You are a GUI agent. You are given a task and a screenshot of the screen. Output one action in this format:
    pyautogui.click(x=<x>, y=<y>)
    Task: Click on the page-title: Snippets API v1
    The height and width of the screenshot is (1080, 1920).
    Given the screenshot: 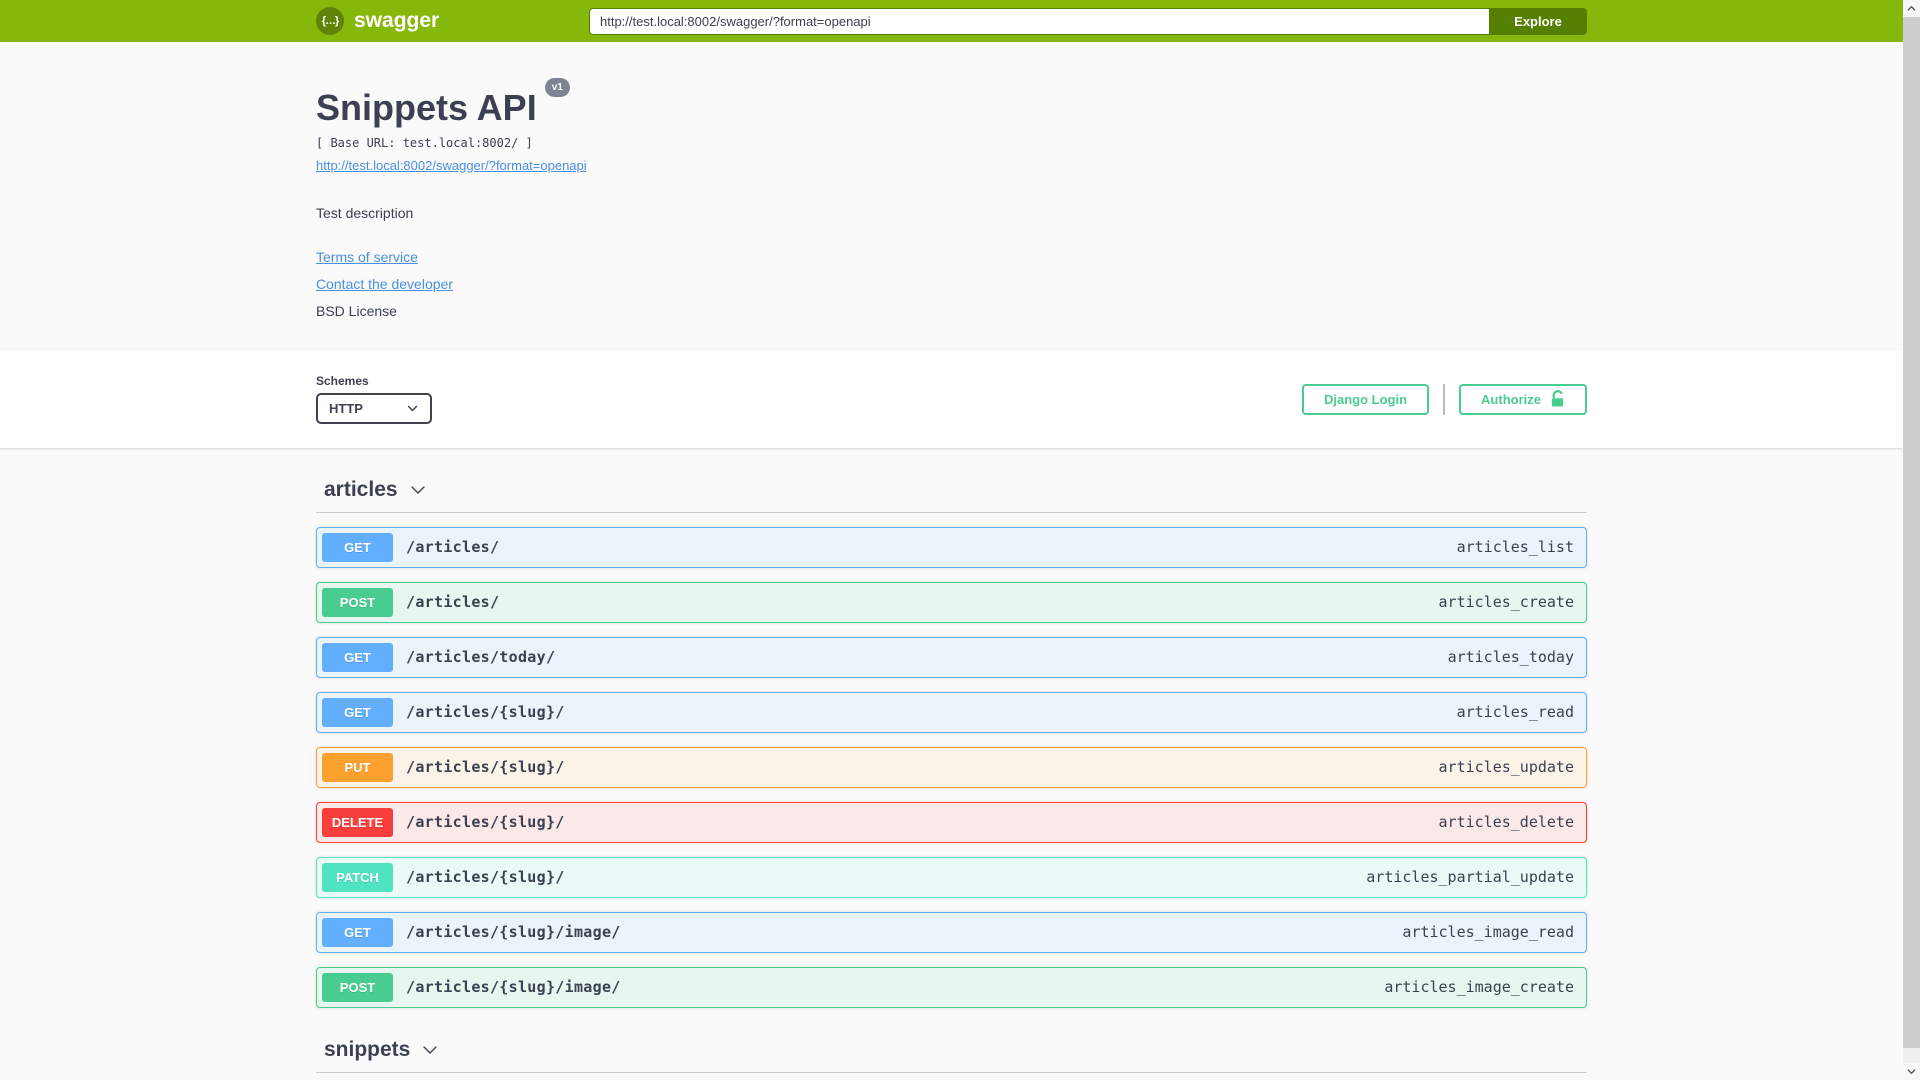 What is the action you would take?
    pyautogui.click(x=951, y=103)
    